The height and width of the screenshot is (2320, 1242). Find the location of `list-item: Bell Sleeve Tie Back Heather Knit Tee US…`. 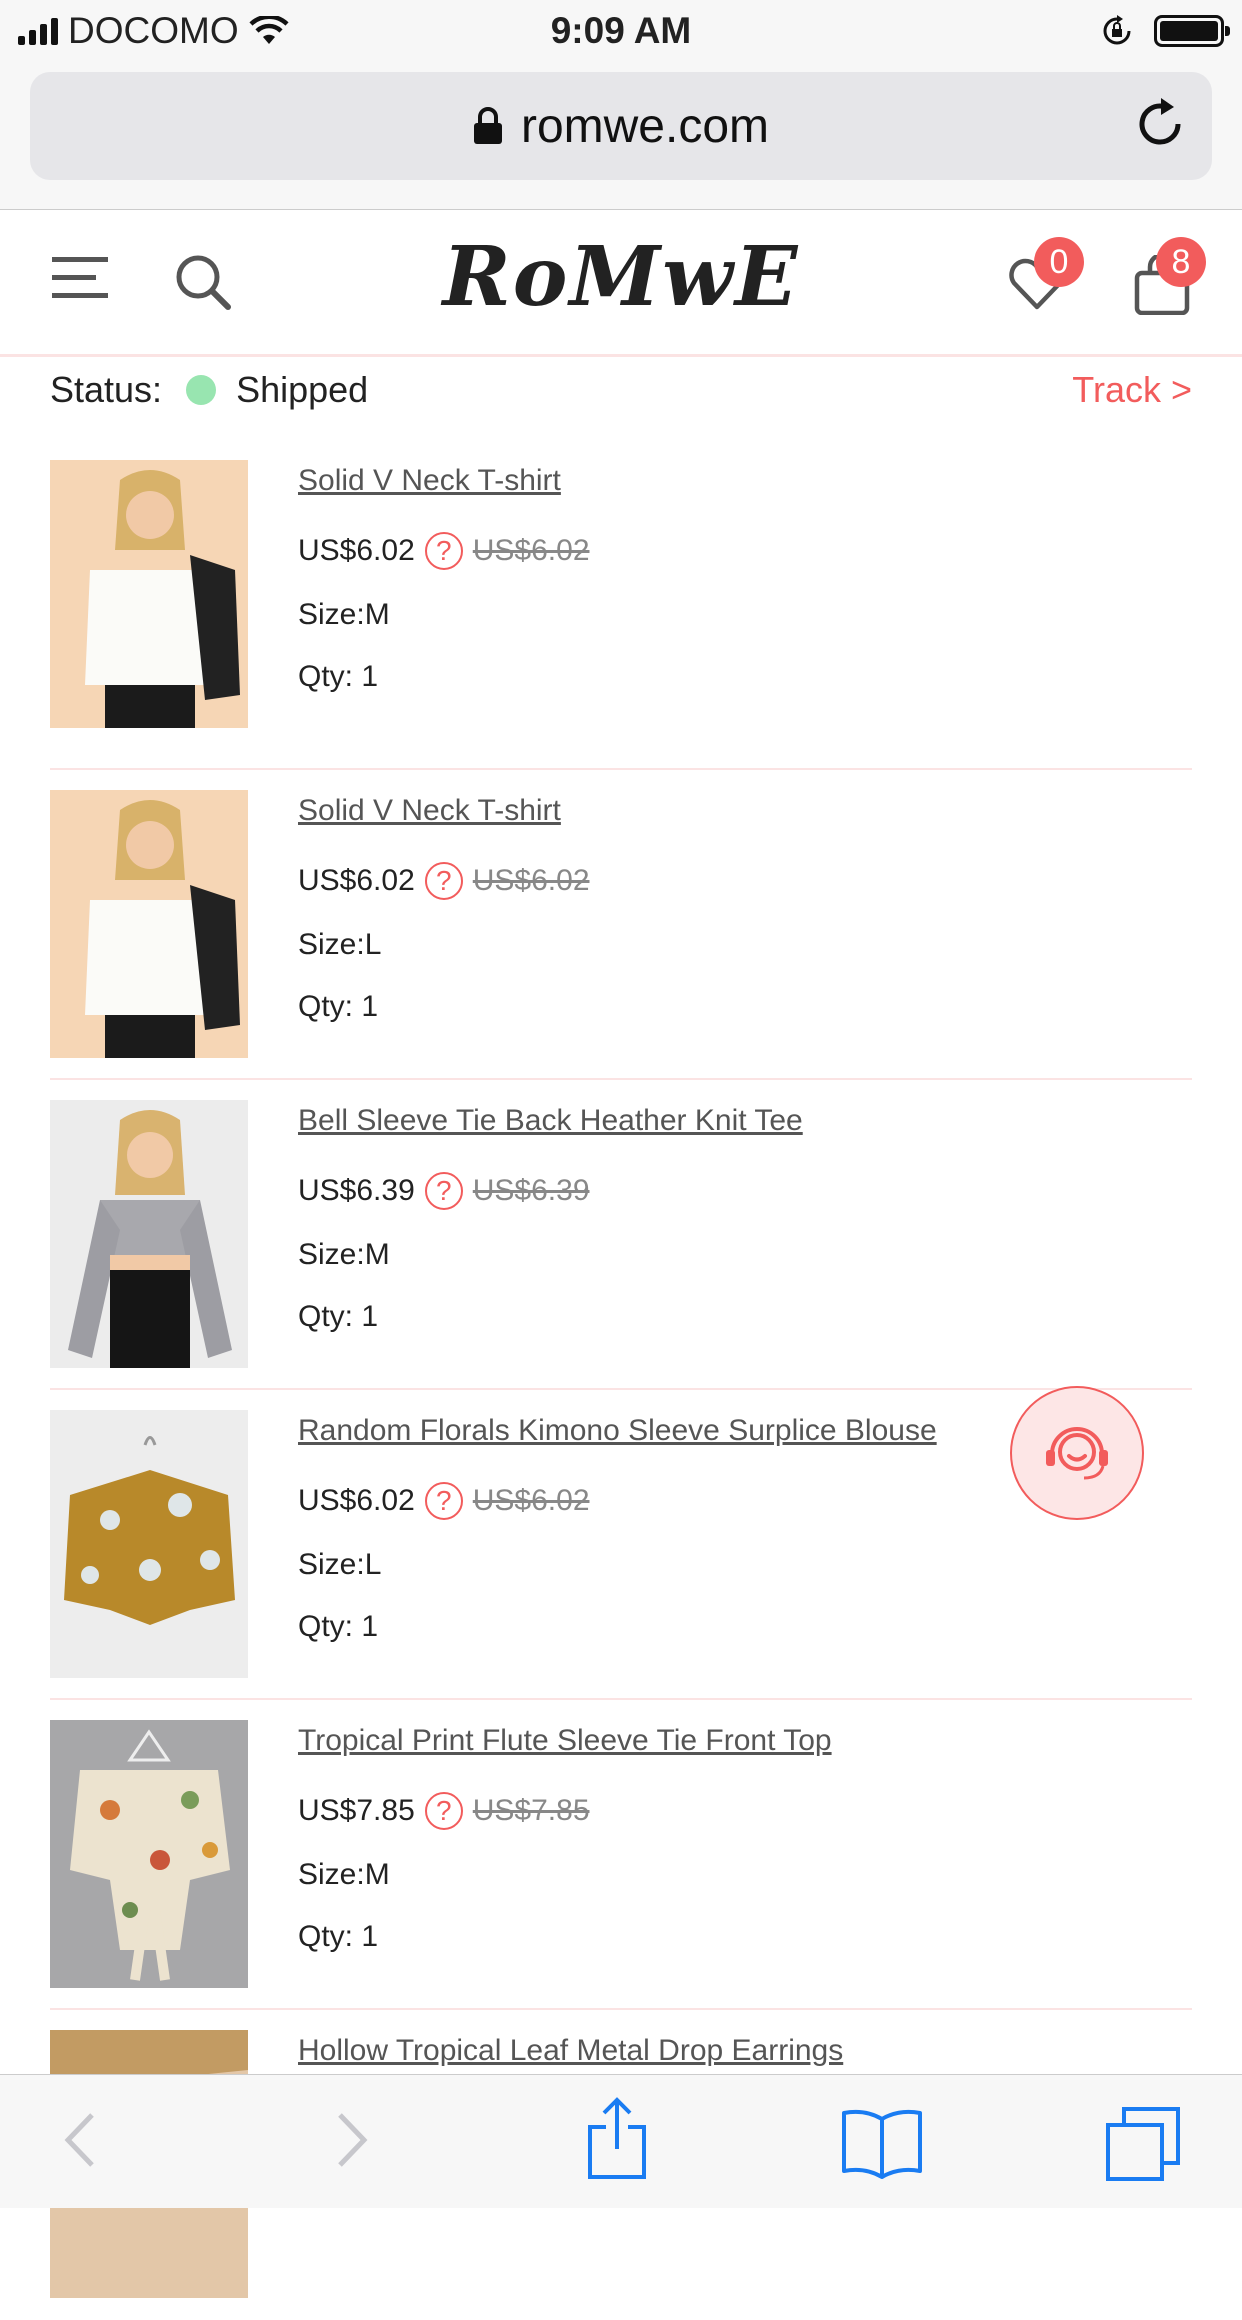

list-item: Bell Sleeve Tie Back Heather Knit Tee US… is located at coordinates (621, 1235).